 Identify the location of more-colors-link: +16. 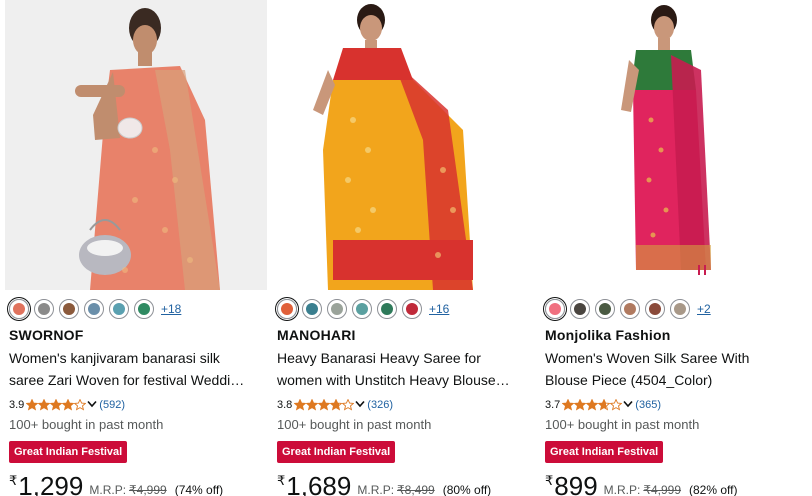
(439, 309).